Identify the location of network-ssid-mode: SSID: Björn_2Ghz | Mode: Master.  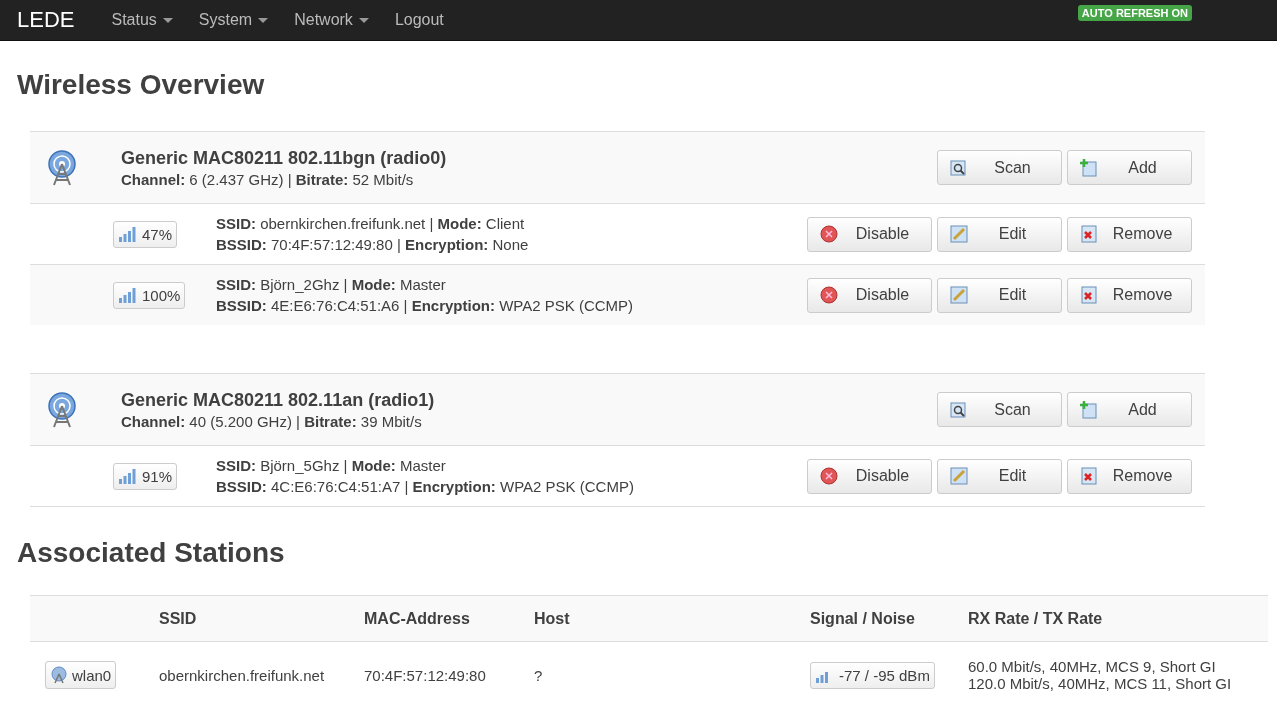
(331, 284).